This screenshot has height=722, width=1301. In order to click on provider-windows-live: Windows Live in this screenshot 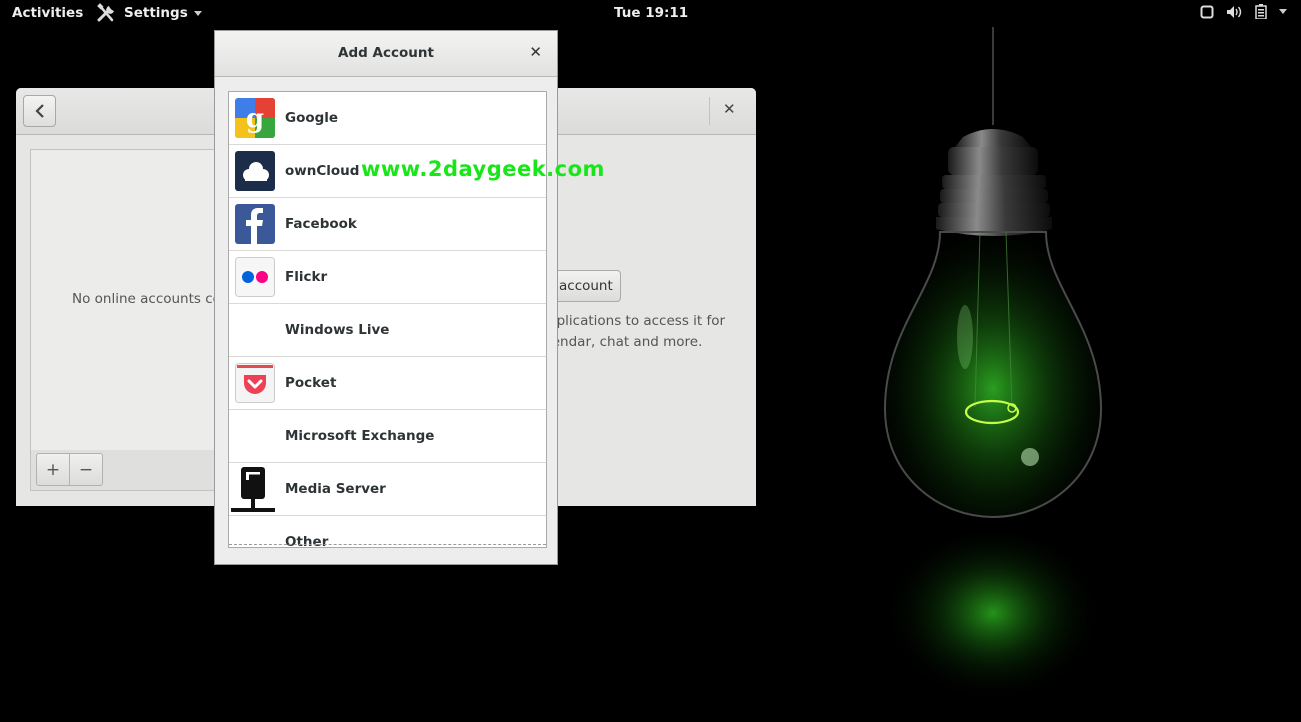, I will do `click(387, 330)`.